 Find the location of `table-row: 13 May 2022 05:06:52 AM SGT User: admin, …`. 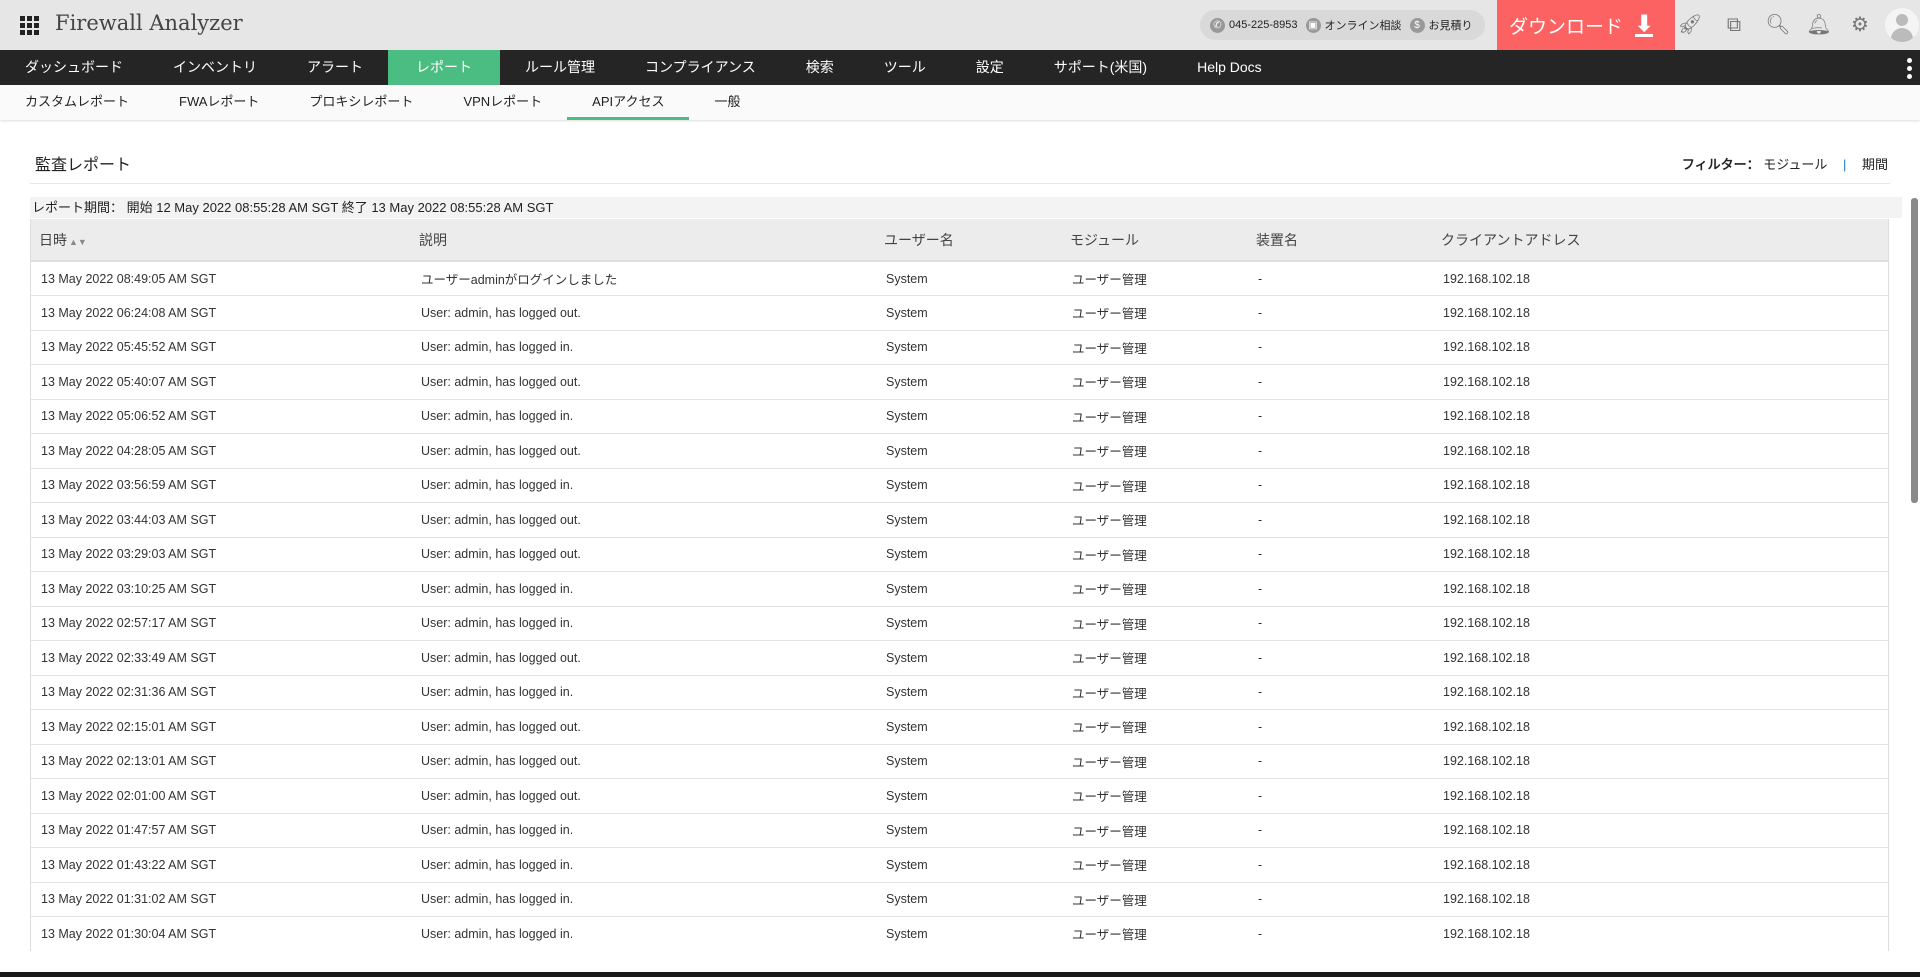

table-row: 13 May 2022 05:06:52 AM SGT User: admin, … is located at coordinates (959, 416).